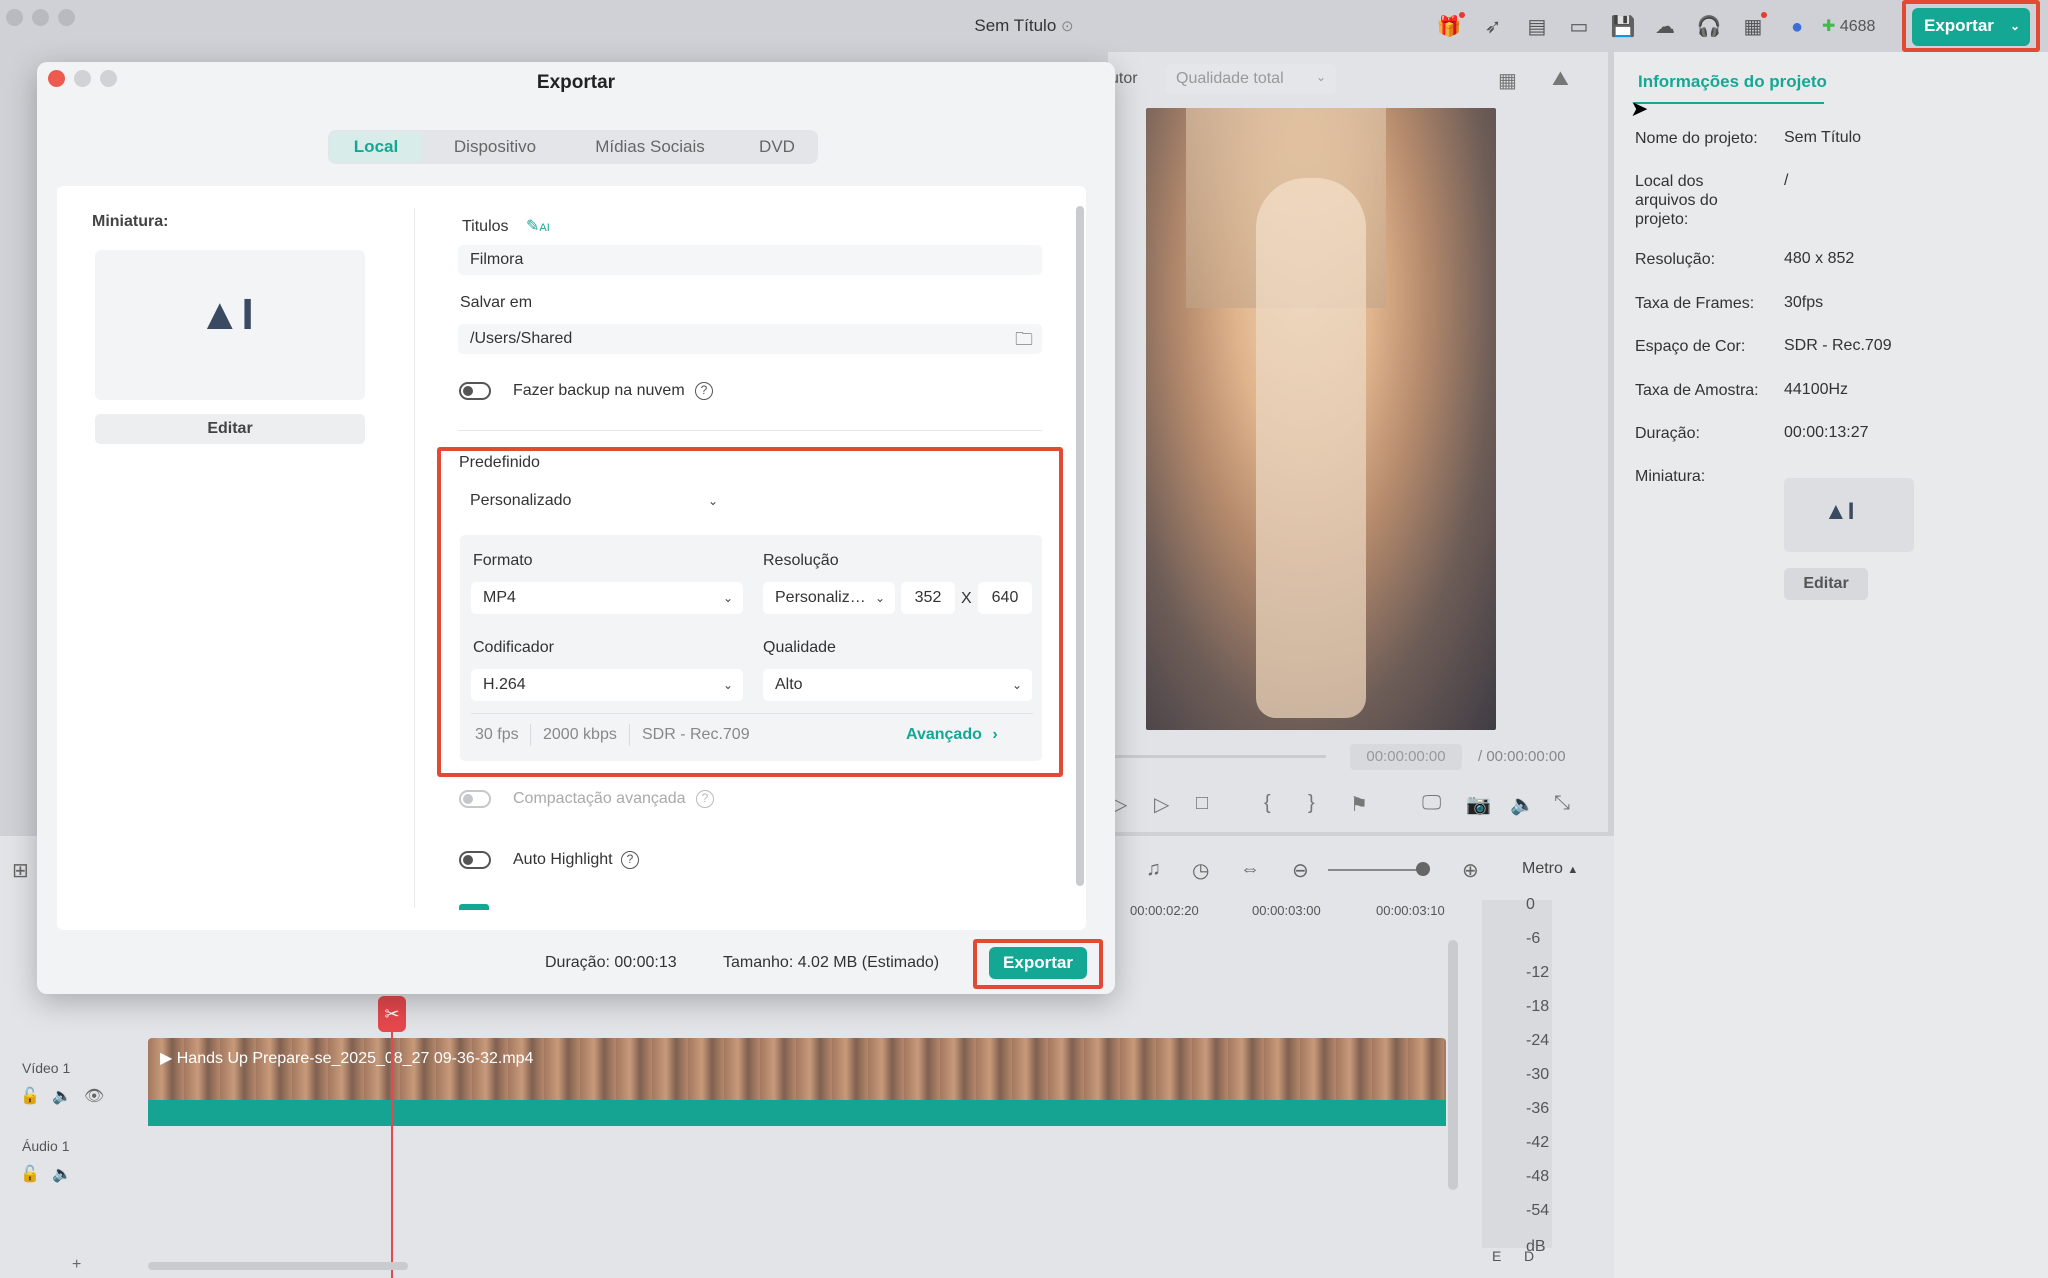 The width and height of the screenshot is (2048, 1278). Describe the element at coordinates (1529, 1256) in the screenshot. I see `meter-channel-right: D` at that location.